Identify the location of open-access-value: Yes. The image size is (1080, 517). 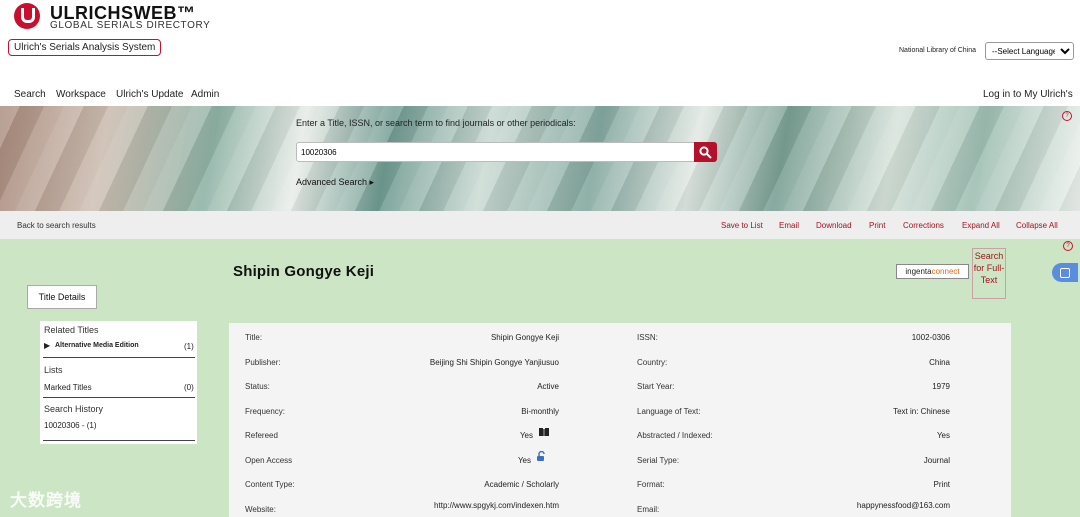
(524, 460).